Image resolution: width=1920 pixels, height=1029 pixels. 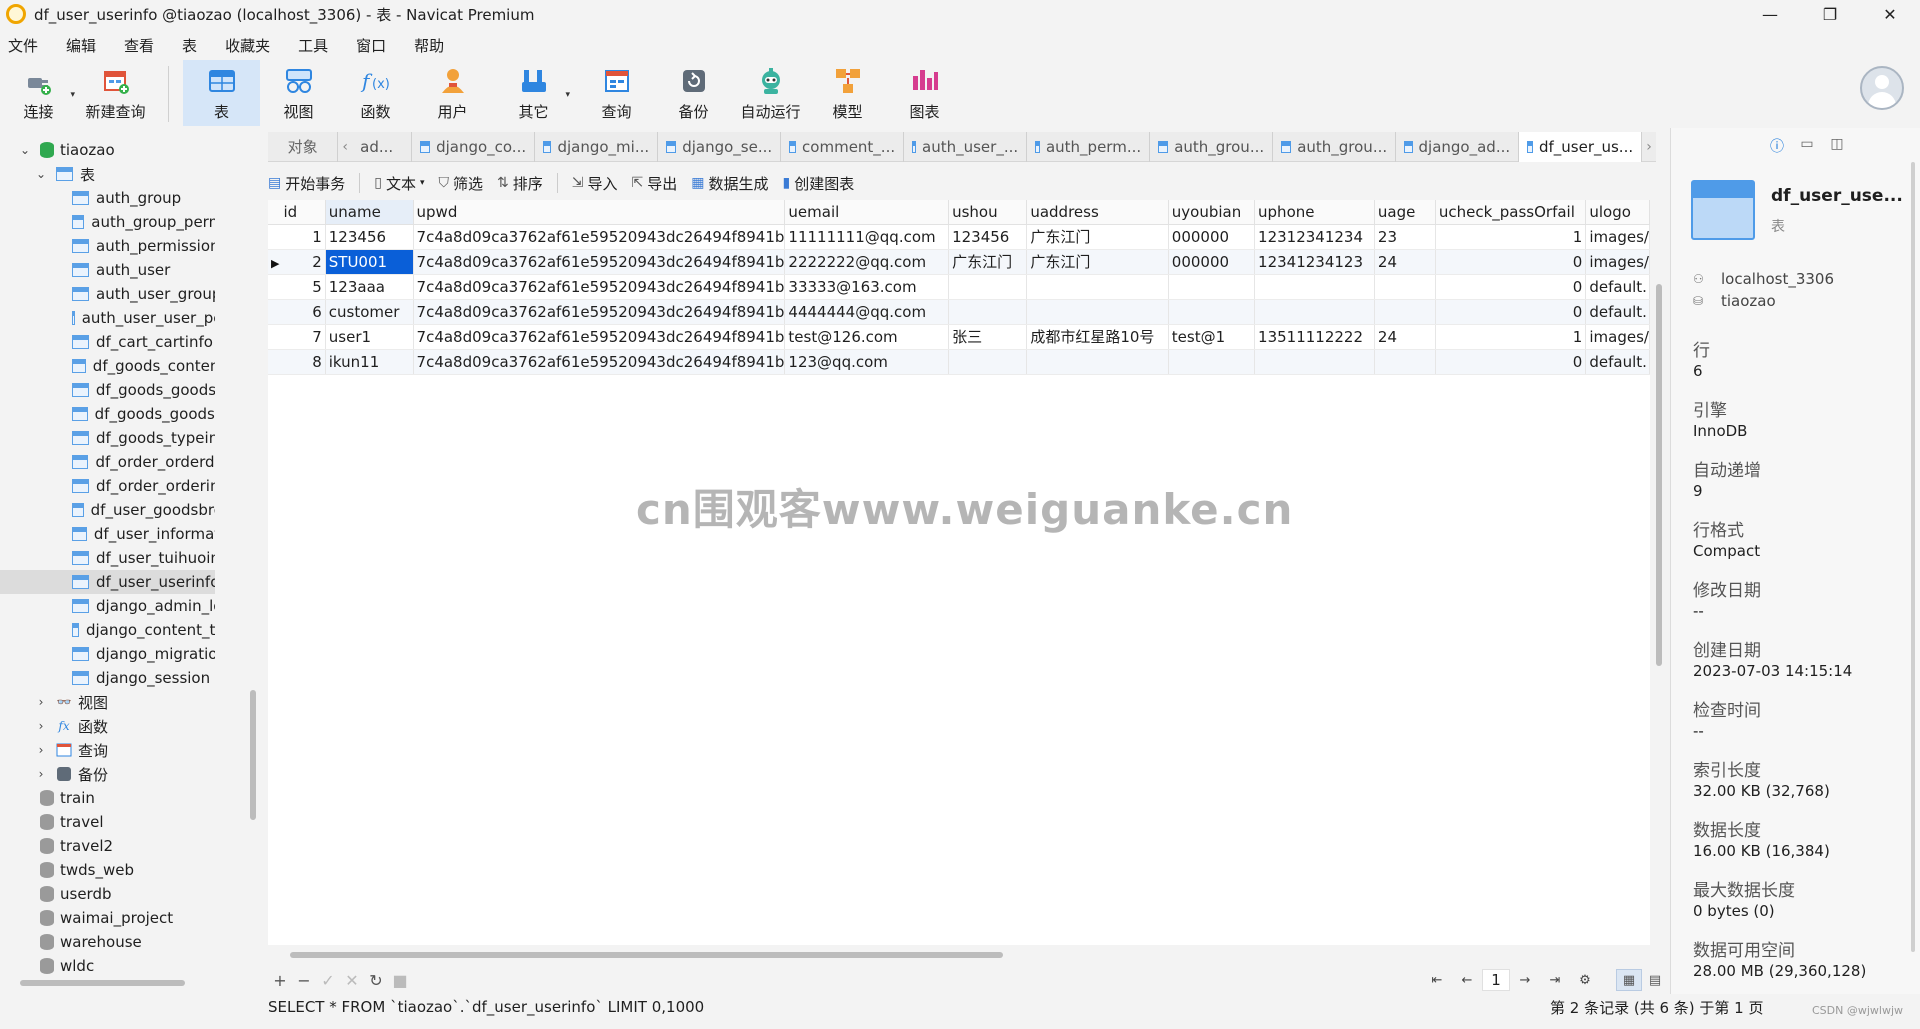 What do you see at coordinates (375, 93) in the screenshot?
I see `function-button: f (x) 函数` at bounding box center [375, 93].